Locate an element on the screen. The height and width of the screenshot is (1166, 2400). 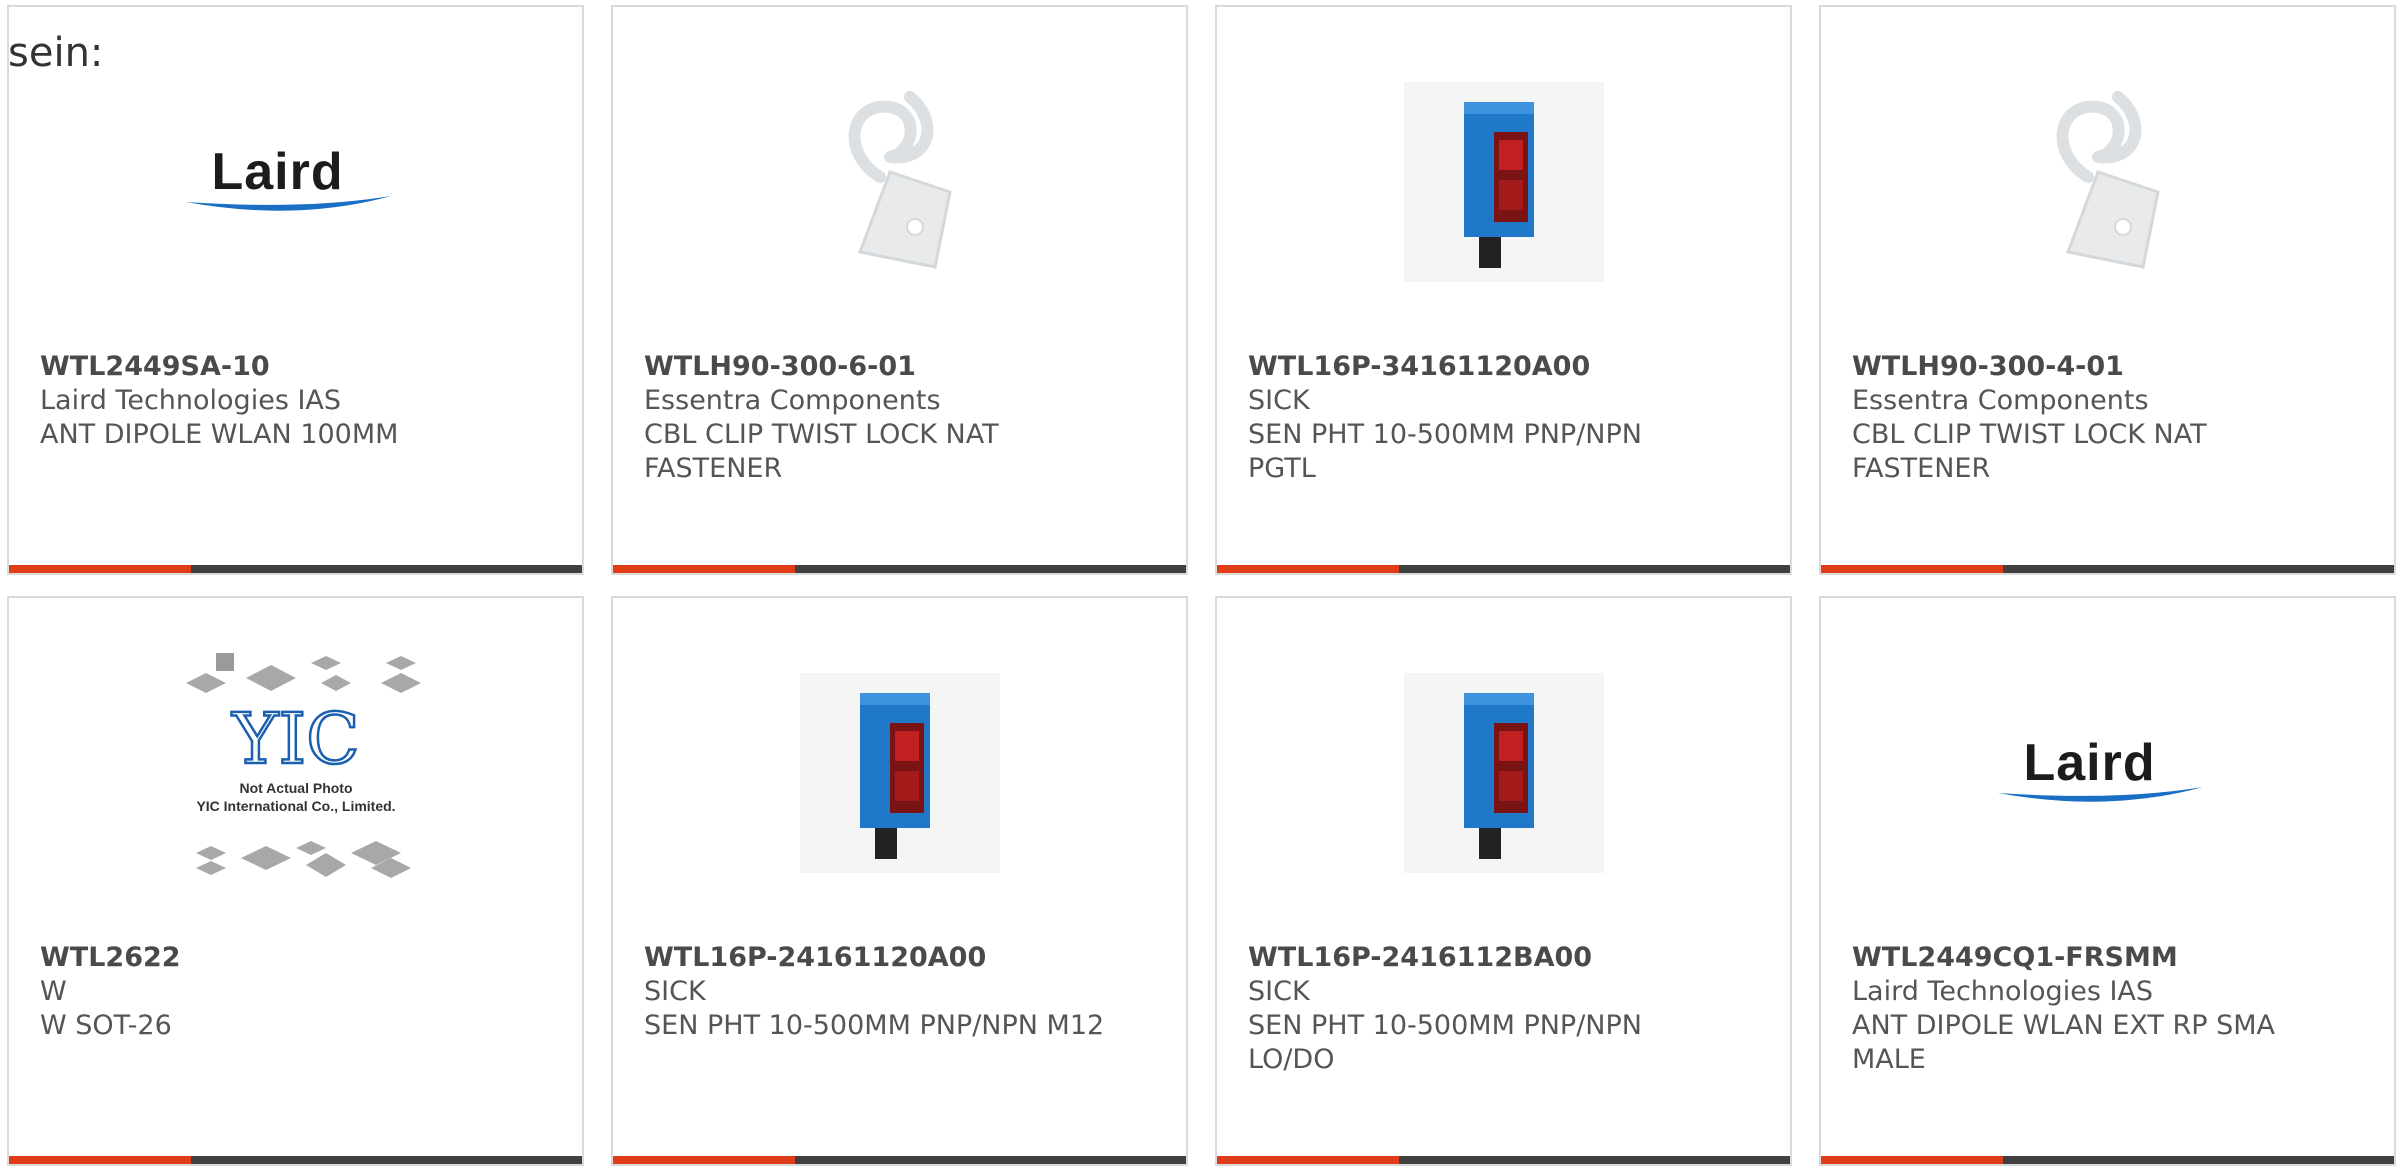
description-label: W SOT-26 is located at coordinates (106, 1025).